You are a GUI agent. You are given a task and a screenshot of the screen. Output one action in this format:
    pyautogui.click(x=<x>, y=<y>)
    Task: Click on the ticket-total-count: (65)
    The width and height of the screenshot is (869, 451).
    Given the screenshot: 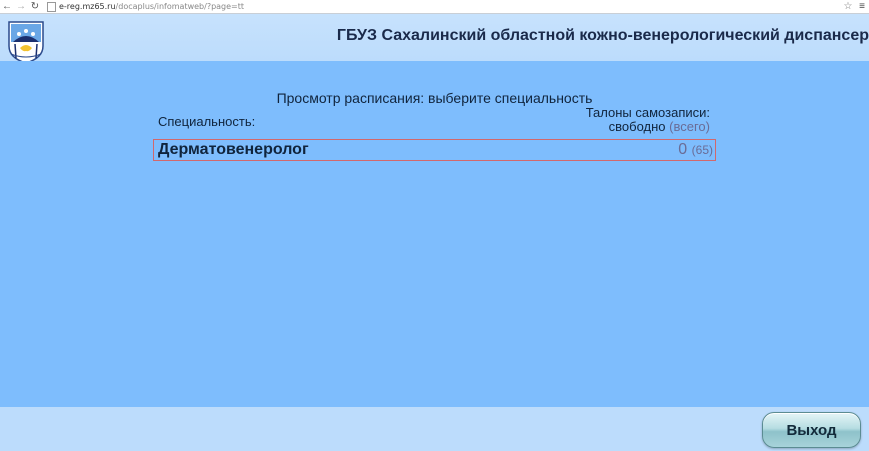 What is the action you would take?
    pyautogui.click(x=702, y=150)
    